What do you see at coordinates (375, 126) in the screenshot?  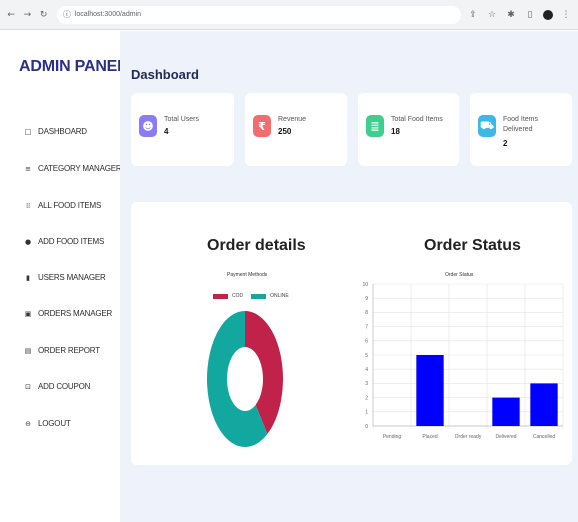 I see `burger-icon: ≣` at bounding box center [375, 126].